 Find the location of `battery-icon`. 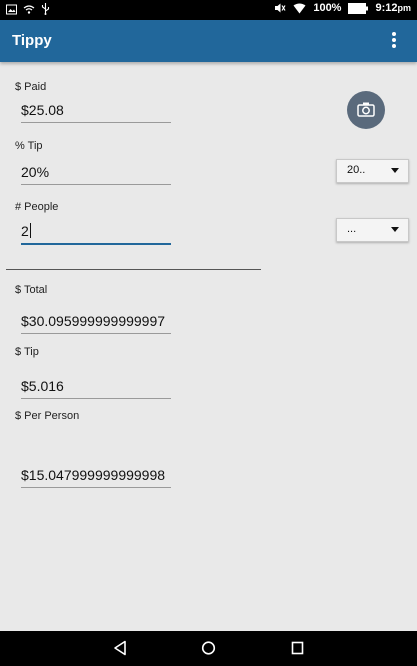

battery-icon is located at coordinates (358, 8).